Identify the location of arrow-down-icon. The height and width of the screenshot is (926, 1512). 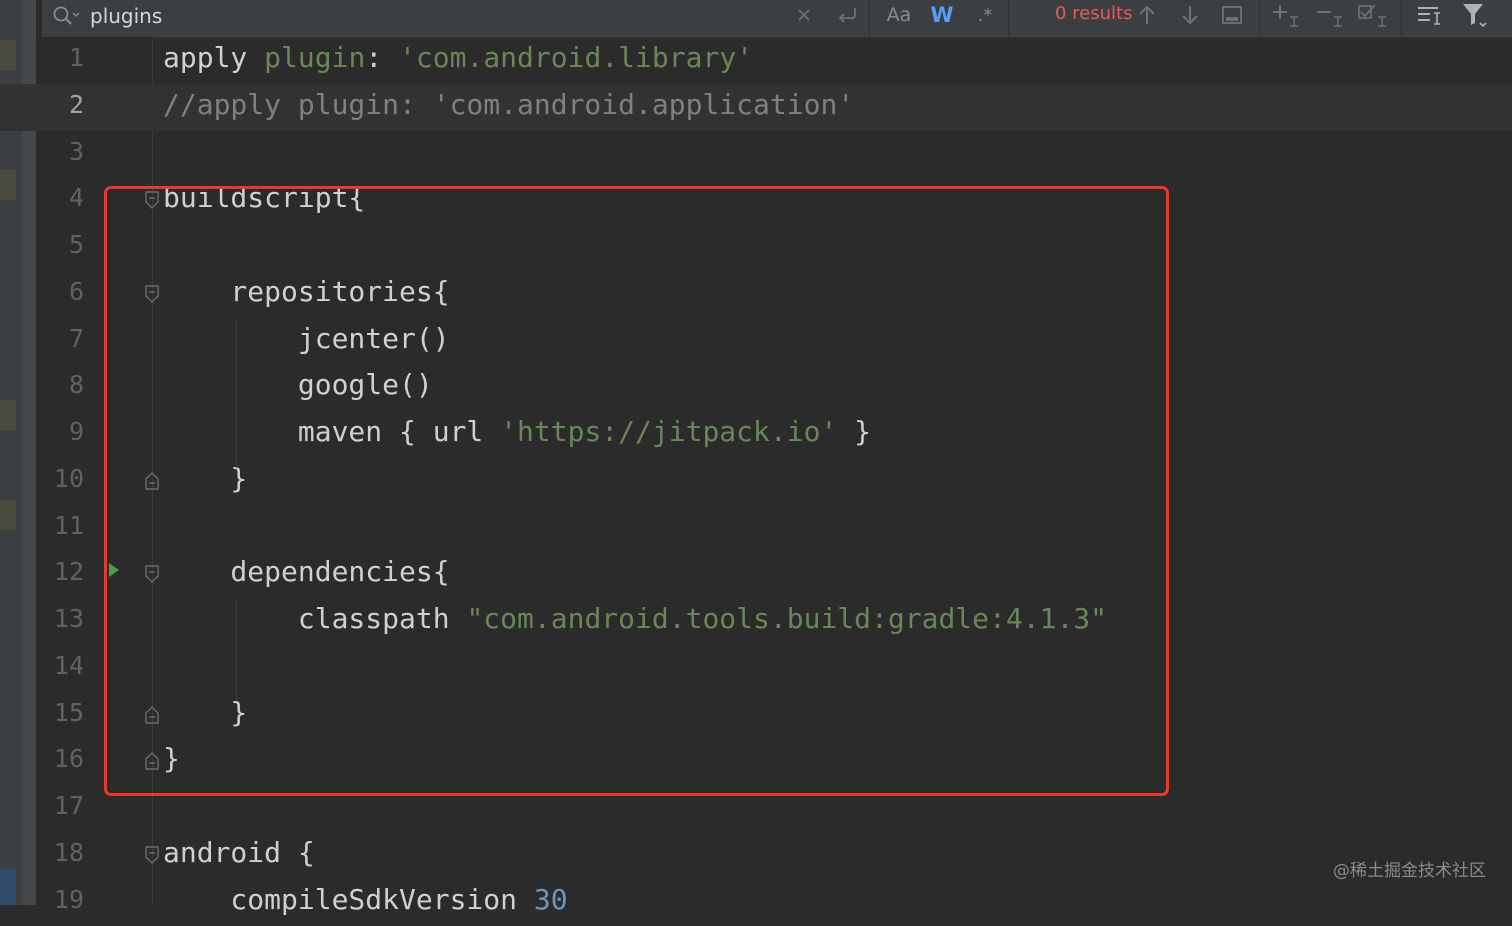
(1190, 15).